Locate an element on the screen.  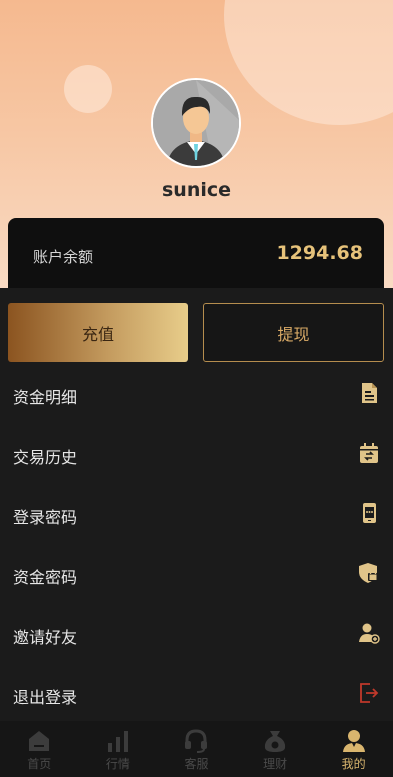
home-icon is located at coordinates (39, 741).